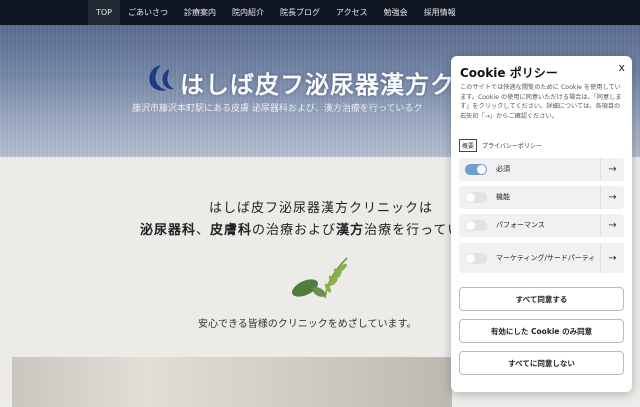 This screenshot has height=407, width=640. I want to click on functional-toggle, so click(476, 197).